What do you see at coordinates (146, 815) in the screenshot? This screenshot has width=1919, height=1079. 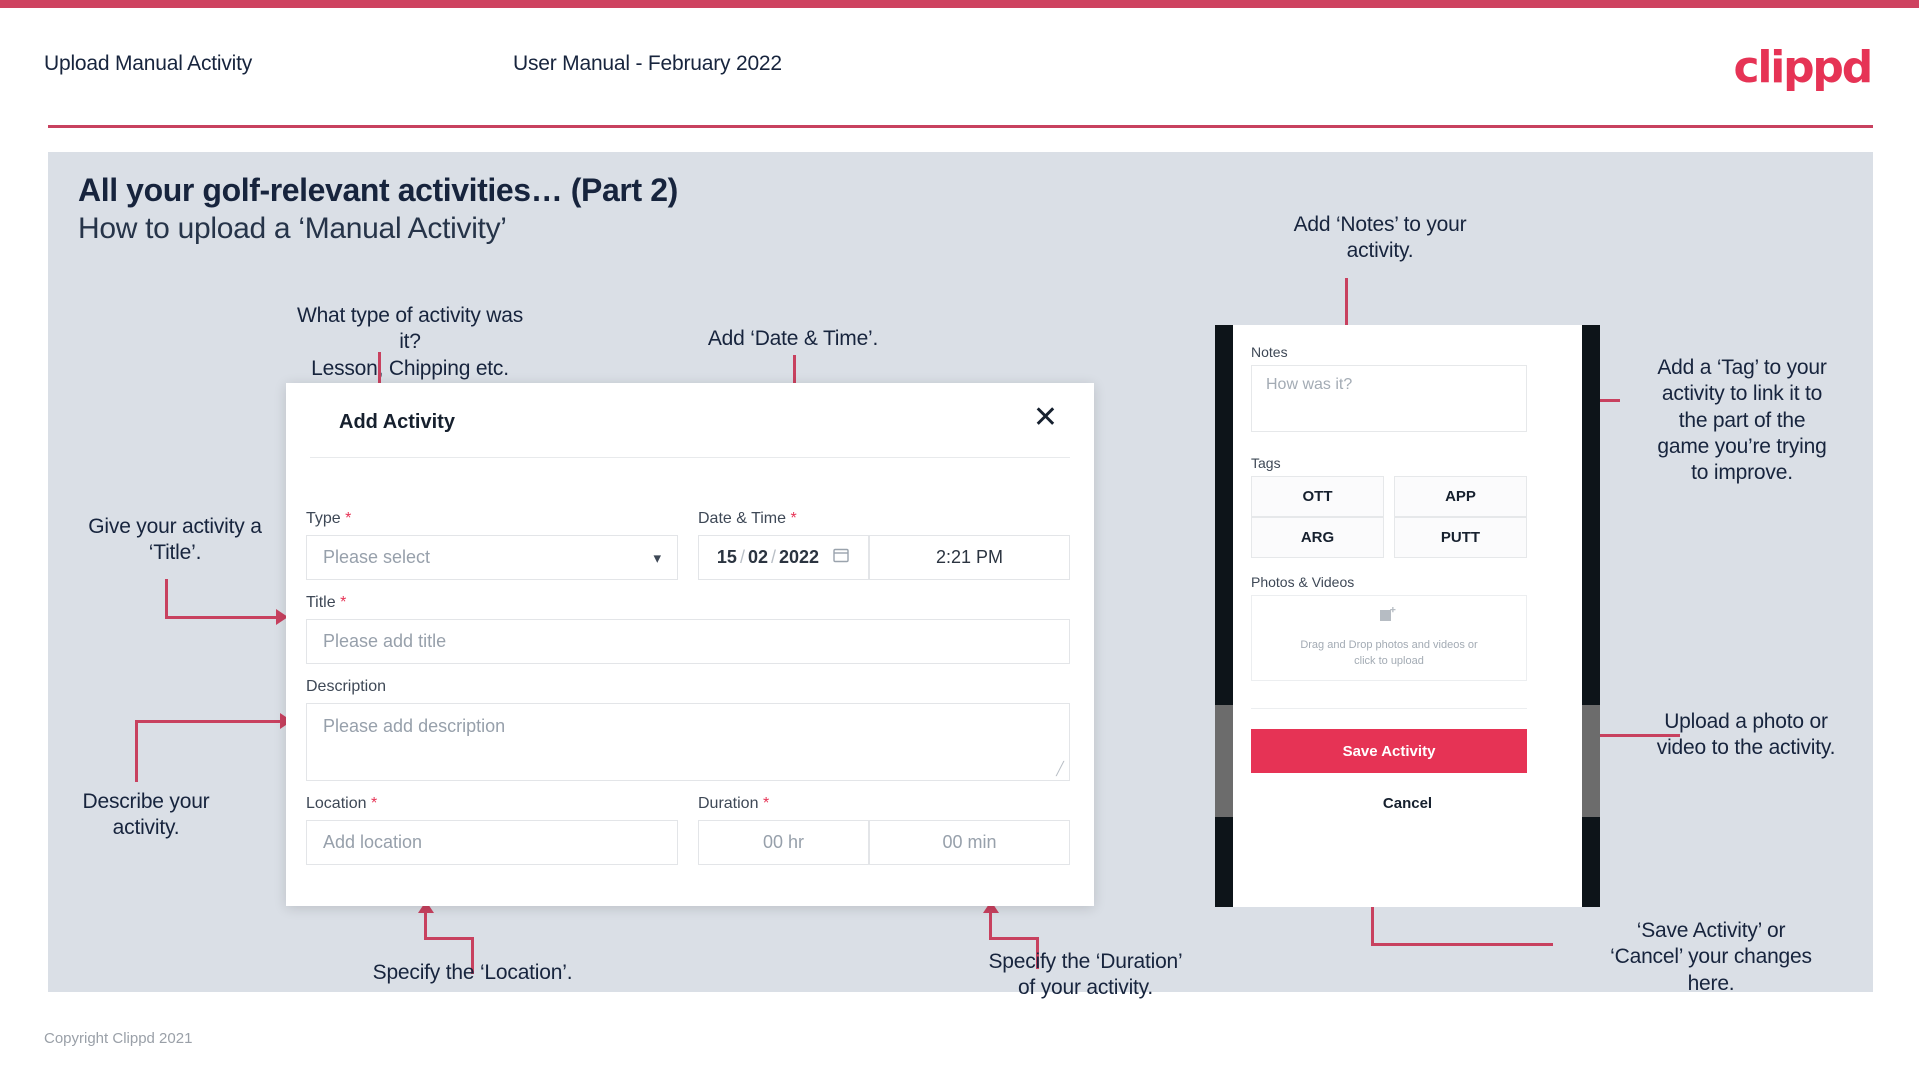 I see `annotation-description: Describe your activity.` at bounding box center [146, 815].